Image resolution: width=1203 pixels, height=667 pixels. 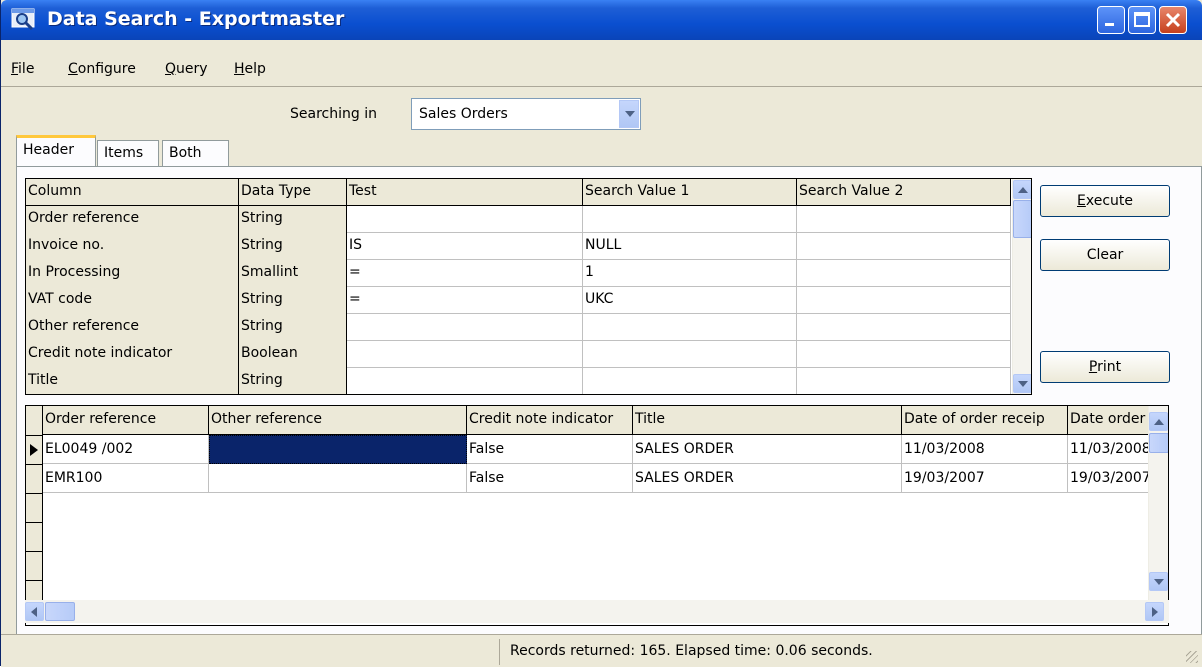 I want to click on tab-both: Both, so click(x=195, y=153).